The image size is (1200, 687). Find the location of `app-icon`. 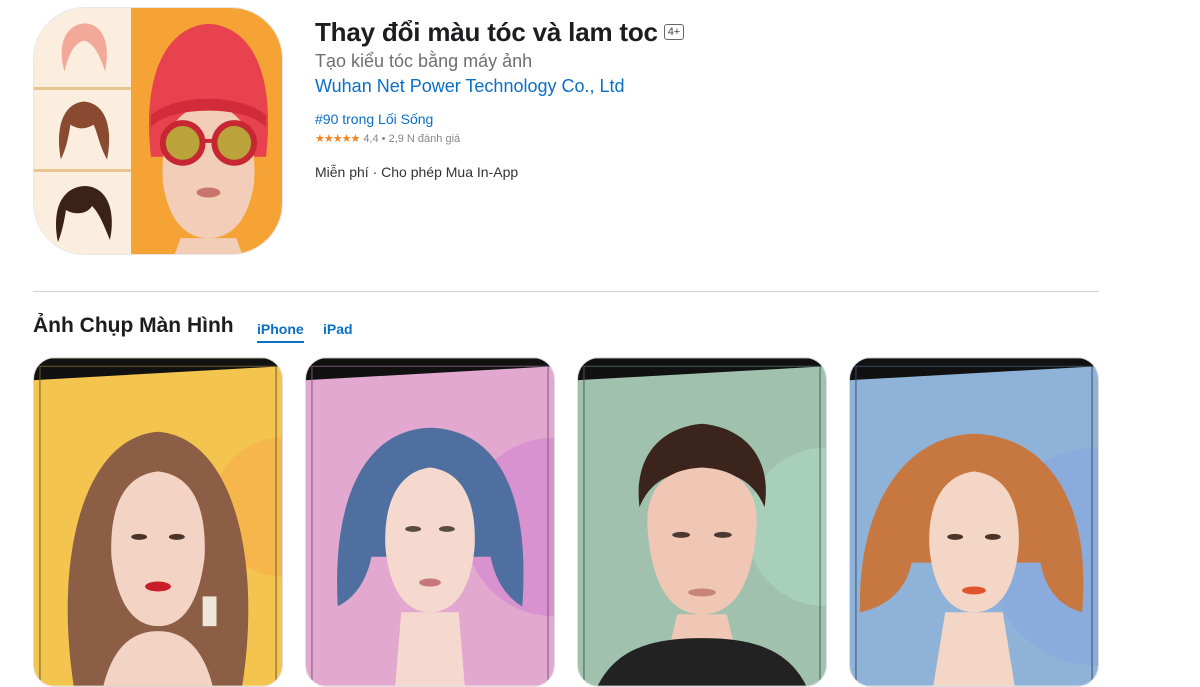

app-icon is located at coordinates (158, 131).